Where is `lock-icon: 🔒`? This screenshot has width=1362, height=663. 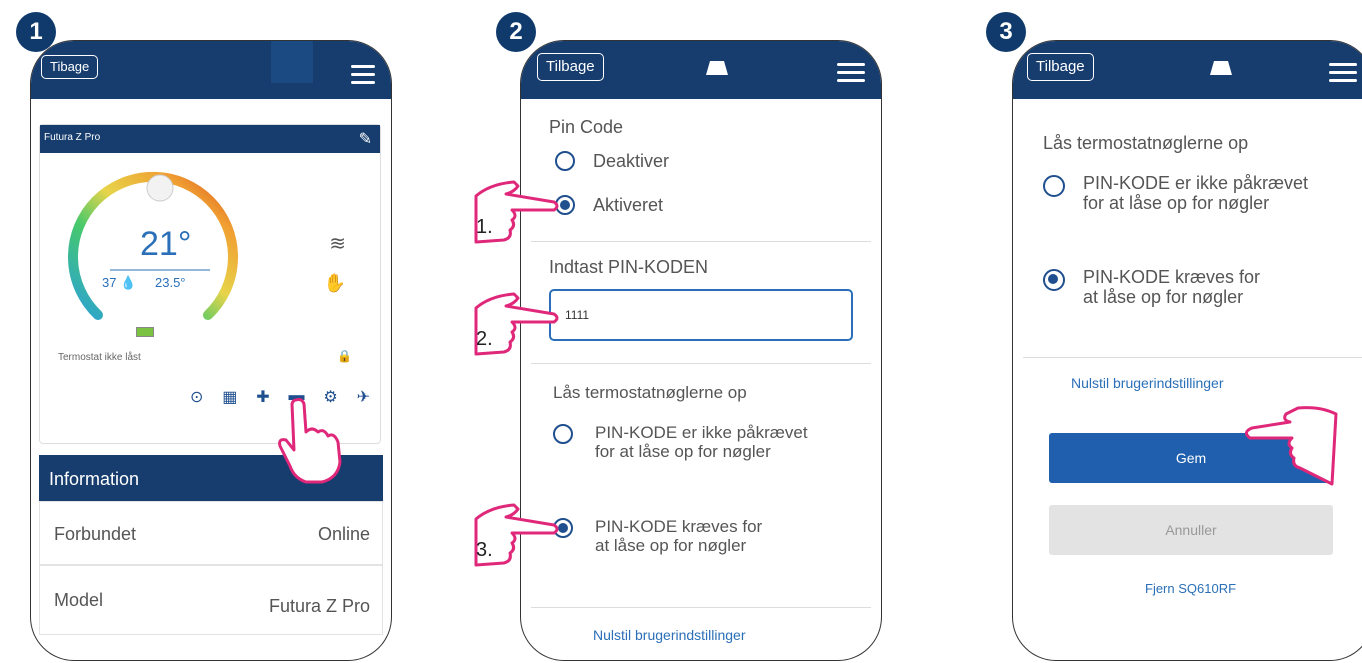
lock-icon: 🔒 is located at coordinates (344, 356).